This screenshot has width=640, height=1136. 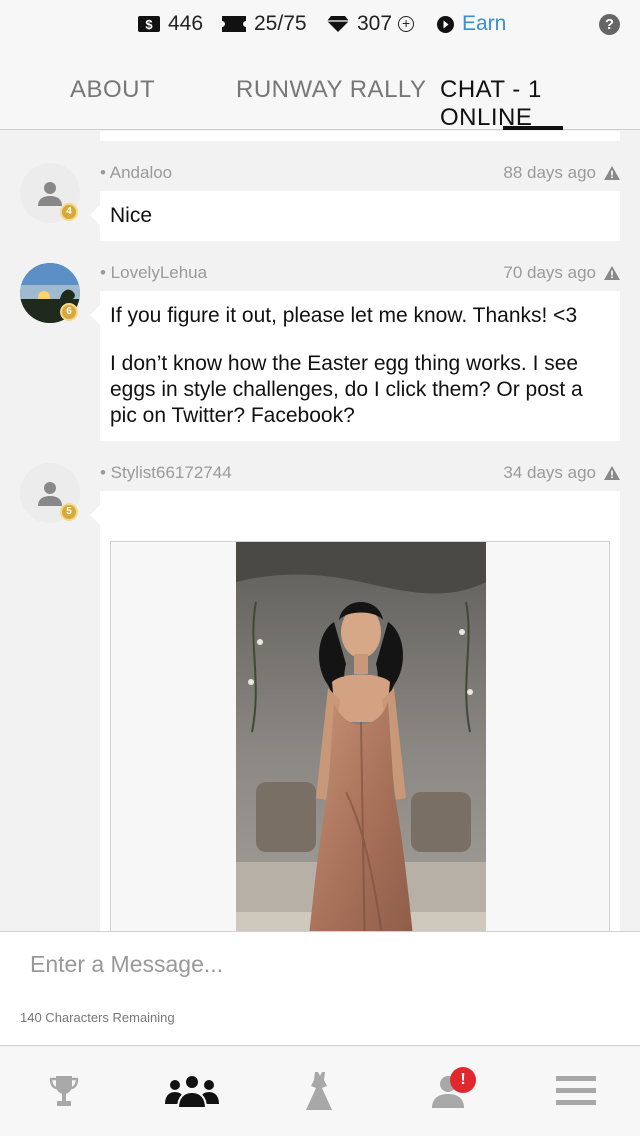 What do you see at coordinates (69, 512) in the screenshot?
I see `level-badge: 5` at bounding box center [69, 512].